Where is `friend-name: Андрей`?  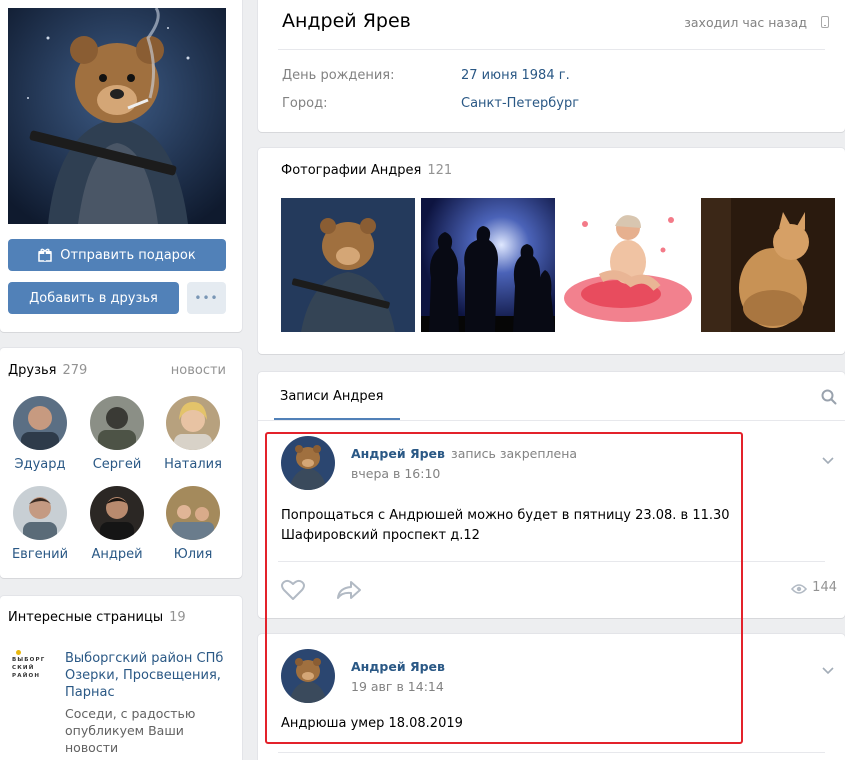 friend-name: Андрей is located at coordinates (117, 554).